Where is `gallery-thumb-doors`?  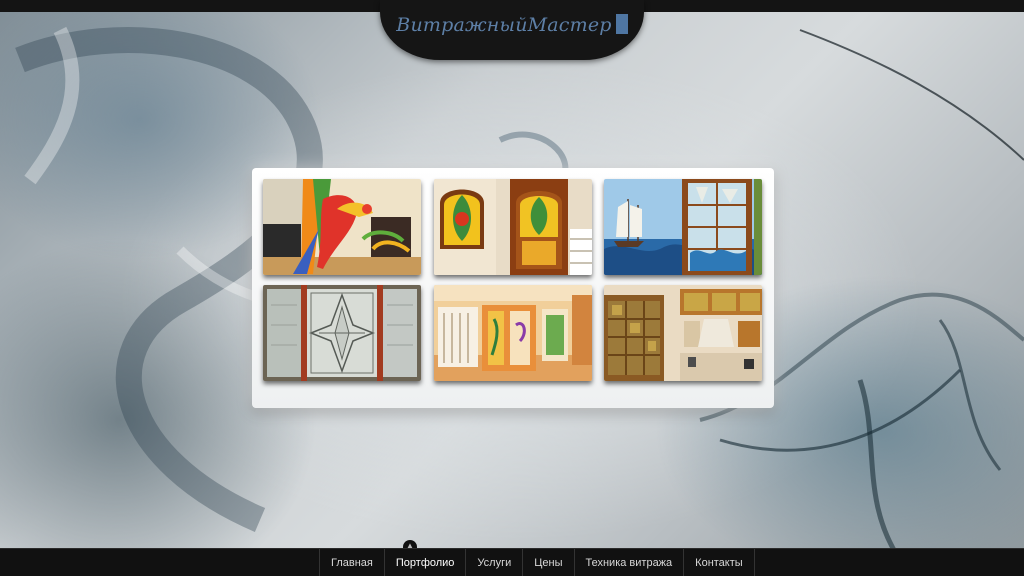
gallery-thumb-doors is located at coordinates (513, 227).